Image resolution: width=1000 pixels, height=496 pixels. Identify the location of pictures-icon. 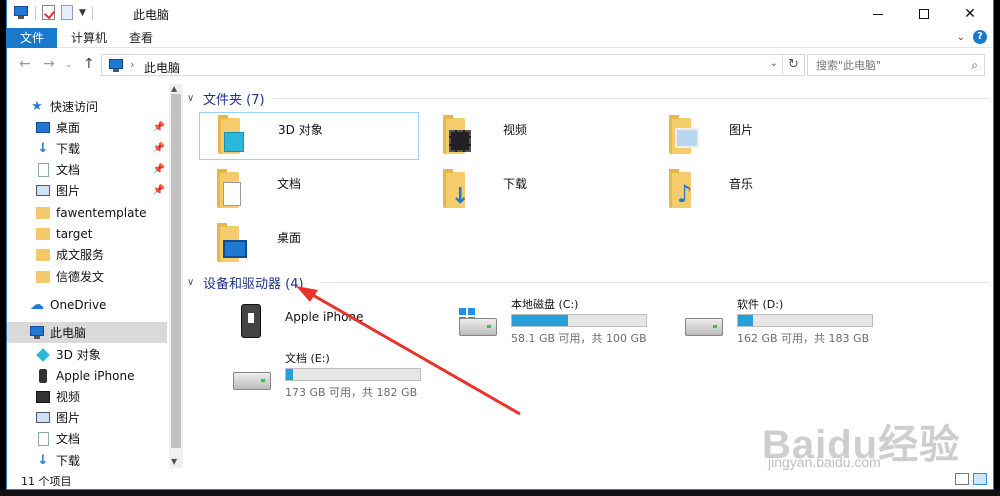
(43, 418).